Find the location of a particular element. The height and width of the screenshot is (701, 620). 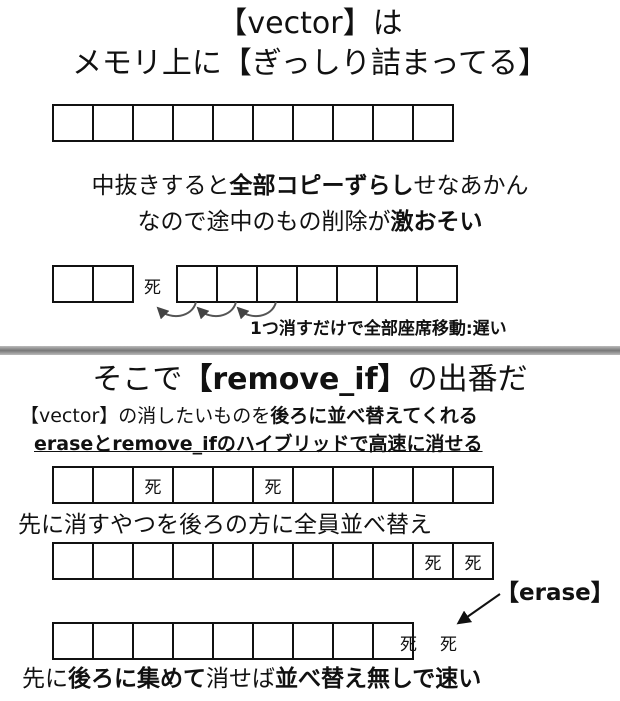

memory-row-full is located at coordinates (253, 123).